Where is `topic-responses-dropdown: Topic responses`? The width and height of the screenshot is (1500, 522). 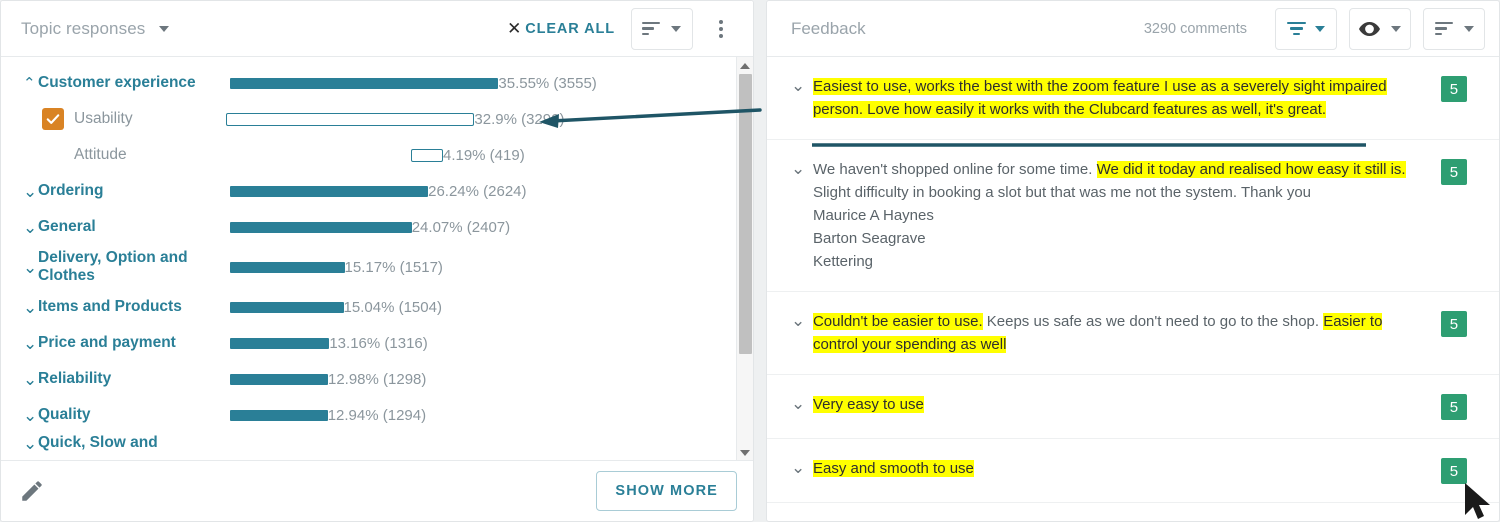
topic-responses-dropdown: Topic responses is located at coordinates (95, 29).